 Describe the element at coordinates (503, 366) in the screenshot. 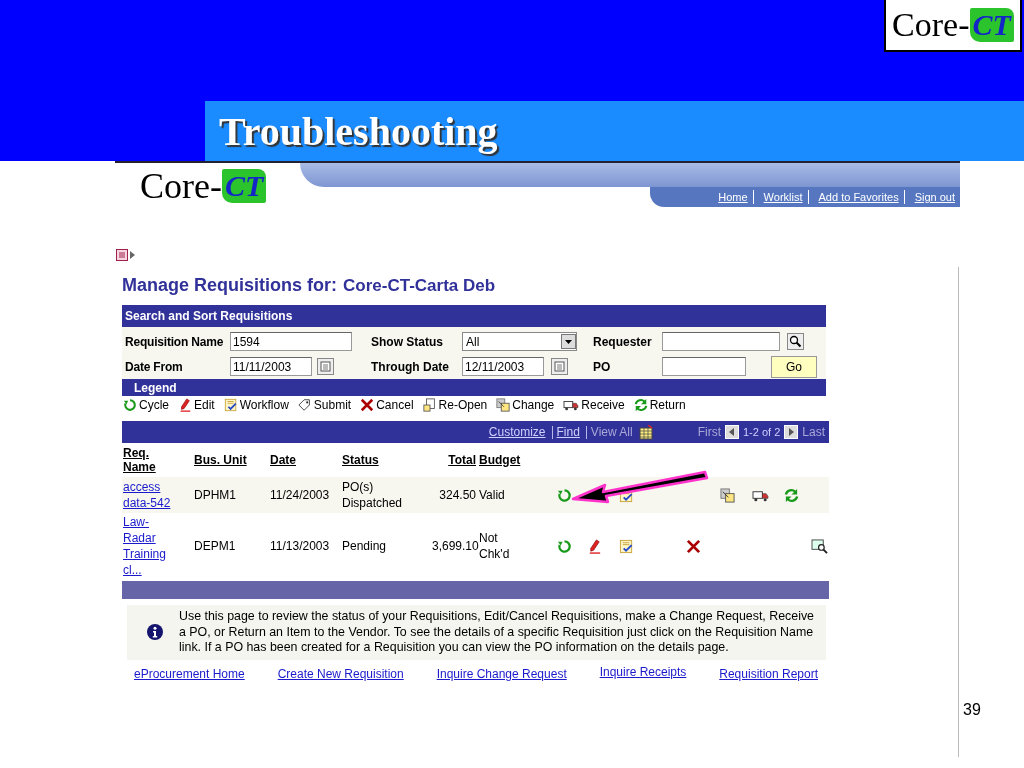

I see `date-field: 12/11/2003` at that location.